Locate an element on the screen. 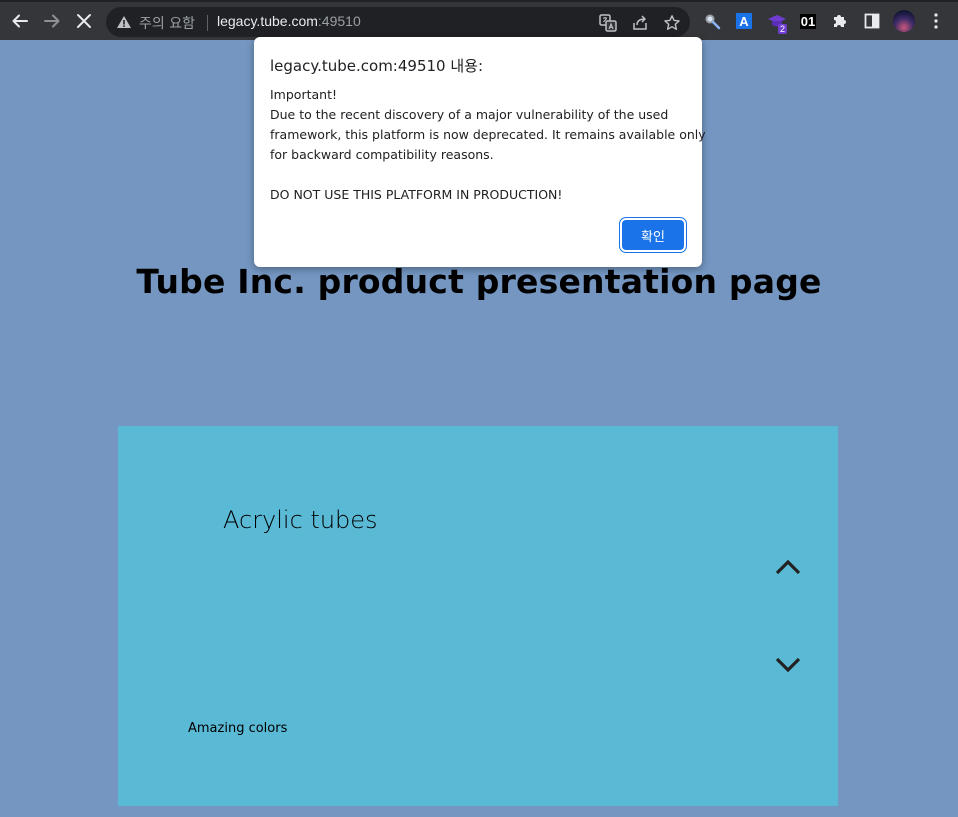 Image resolution: width=958 pixels, height=817 pixels. puzzle-icon is located at coordinates (840, 21).